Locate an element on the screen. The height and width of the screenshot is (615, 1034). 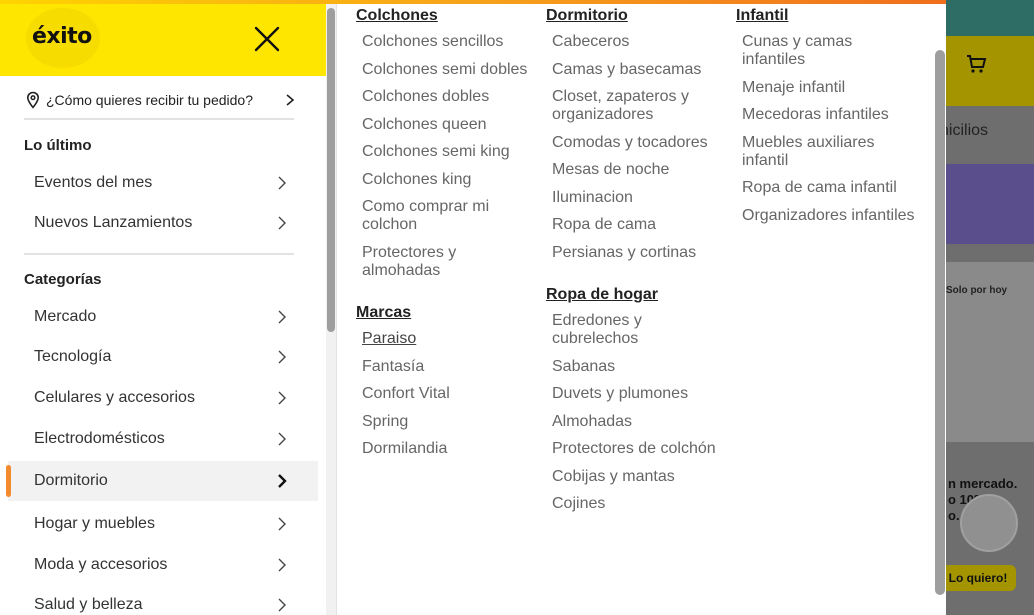
submenu-link: Mesas de noche is located at coordinates (636, 170).